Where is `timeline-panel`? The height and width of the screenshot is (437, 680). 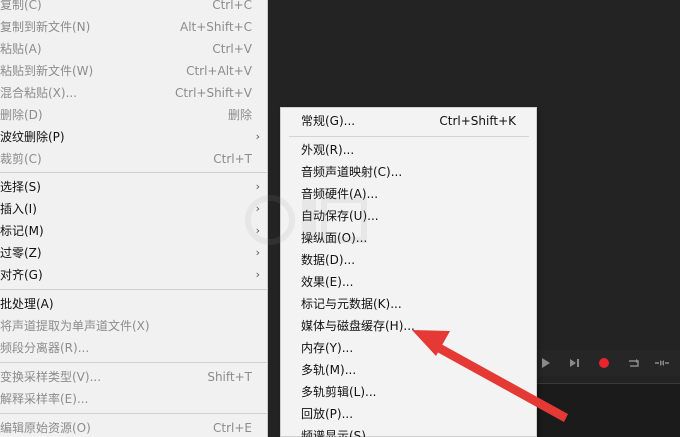 timeline-panel is located at coordinates (608, 410).